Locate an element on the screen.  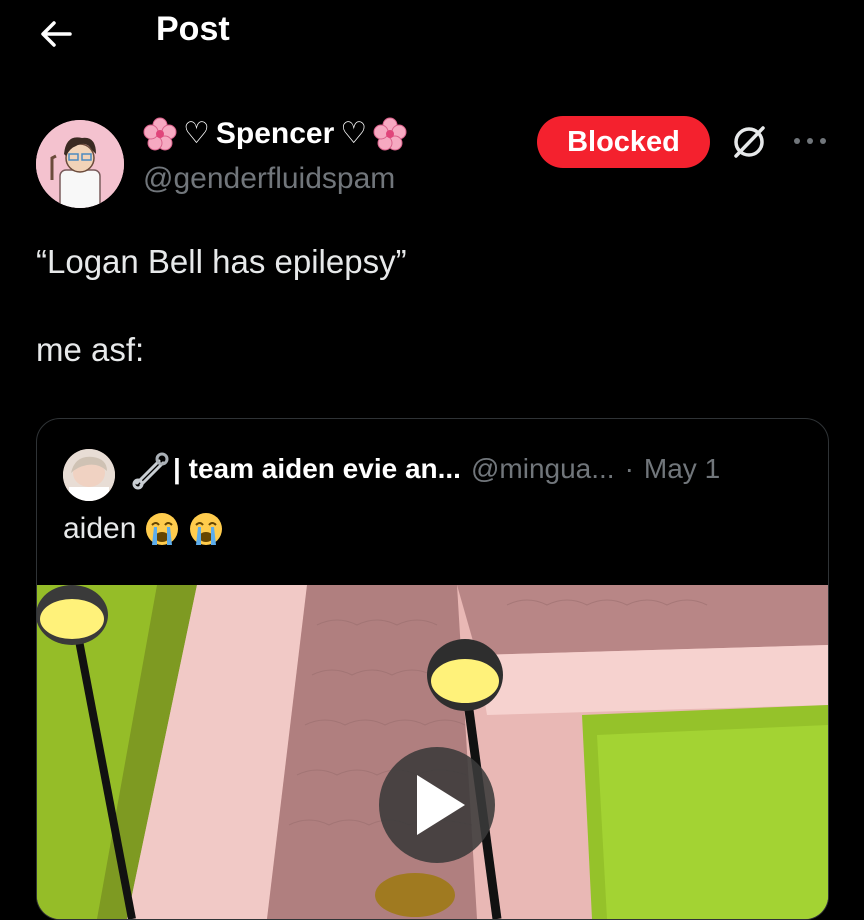
avatar-image is located at coordinates (80, 164).